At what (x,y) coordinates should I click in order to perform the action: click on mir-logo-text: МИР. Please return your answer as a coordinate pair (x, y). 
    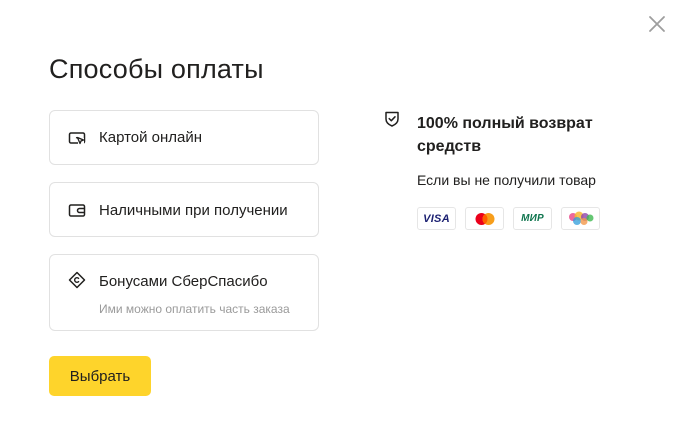
    Looking at the image, I should click on (532, 218).